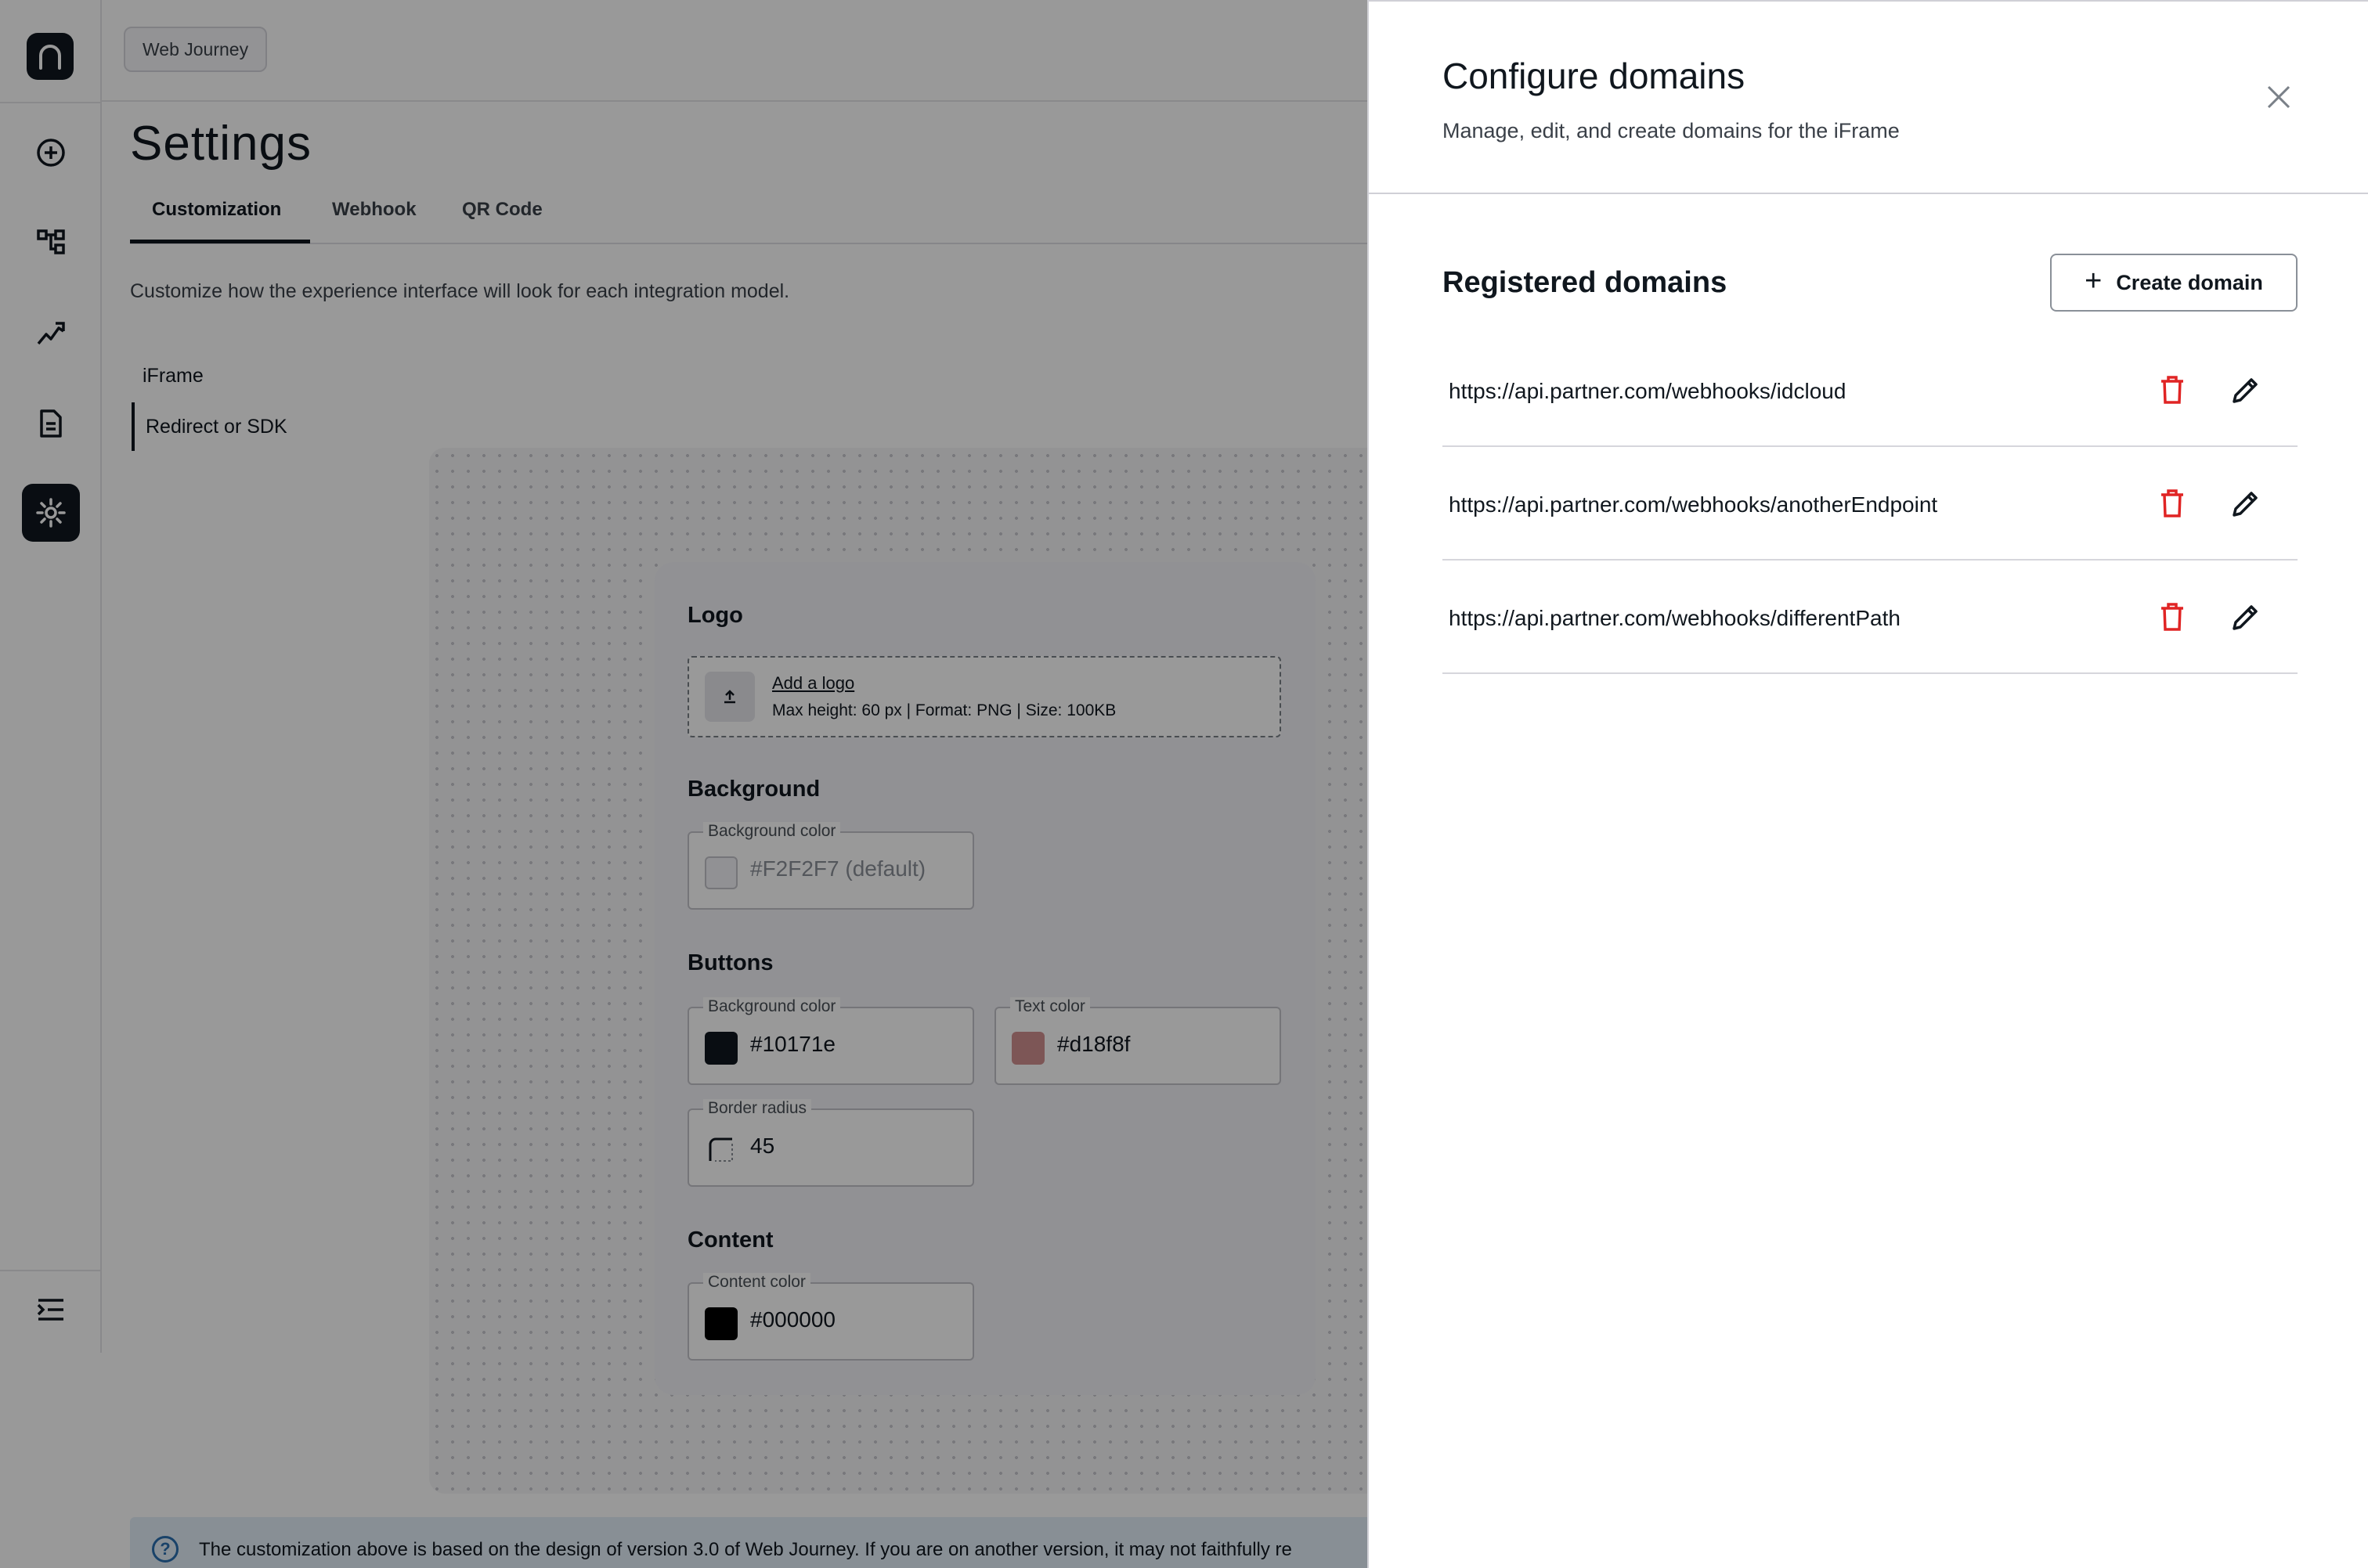 The height and width of the screenshot is (1568, 2368). I want to click on drawer-title: Configure domains, so click(1593, 76).